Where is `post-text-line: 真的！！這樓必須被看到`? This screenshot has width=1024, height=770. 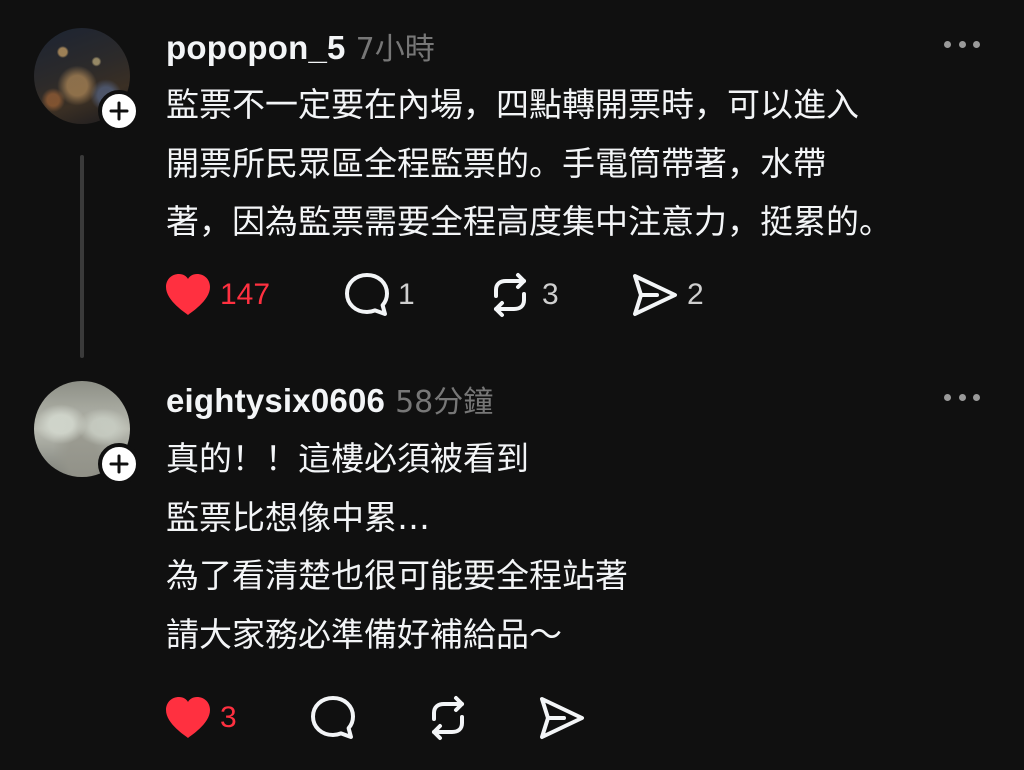
post-text-line: 真的！！這樓必須被看到 is located at coordinates (347, 458).